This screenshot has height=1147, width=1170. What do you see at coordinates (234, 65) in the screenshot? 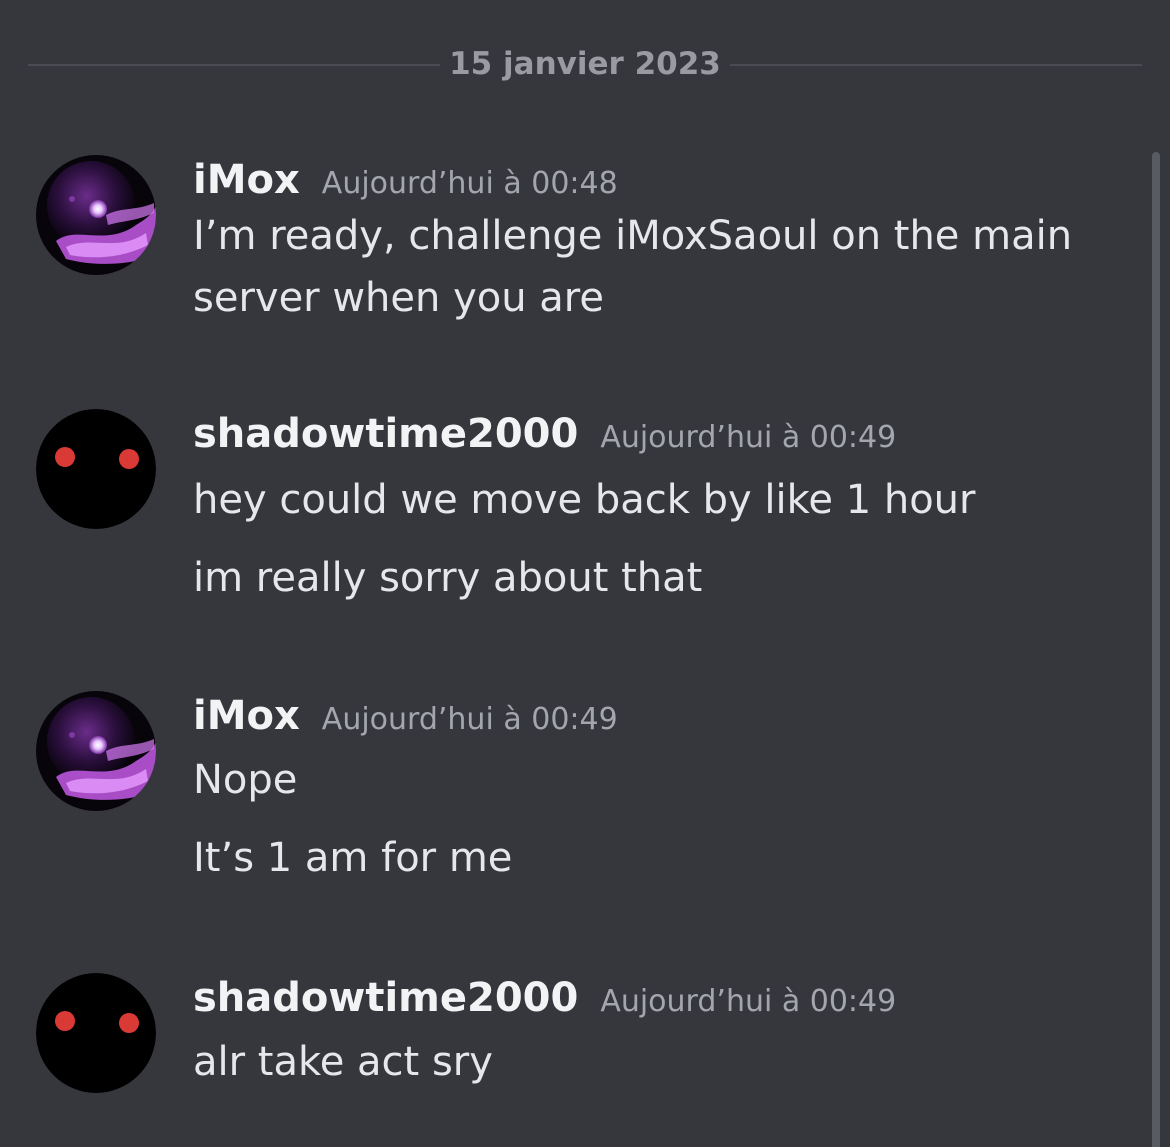
I see `divider-line-left` at bounding box center [234, 65].